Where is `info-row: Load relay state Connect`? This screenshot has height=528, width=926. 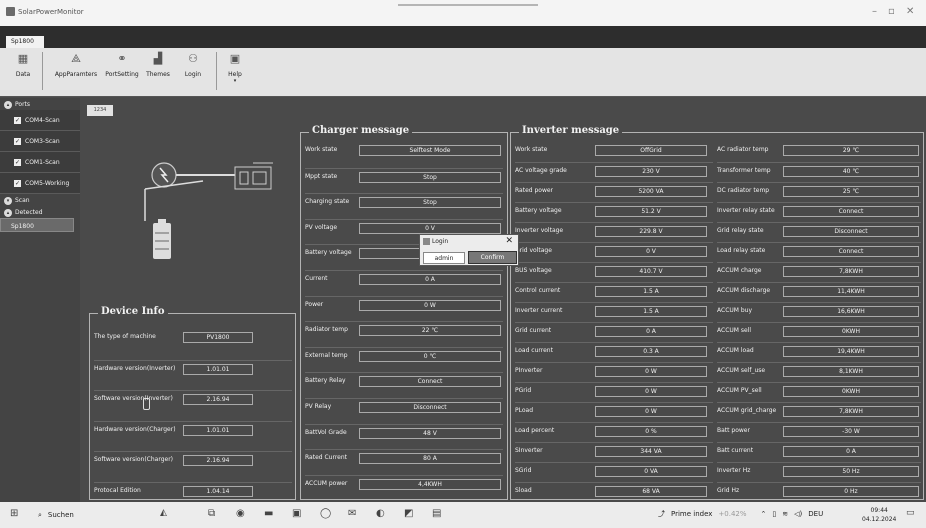 info-row: Load relay state Connect is located at coordinates (819, 250).